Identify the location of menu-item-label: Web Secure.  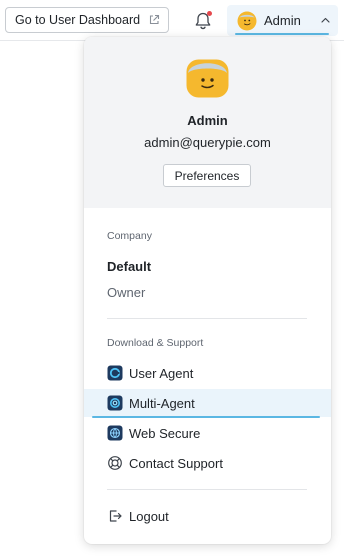
(165, 433).